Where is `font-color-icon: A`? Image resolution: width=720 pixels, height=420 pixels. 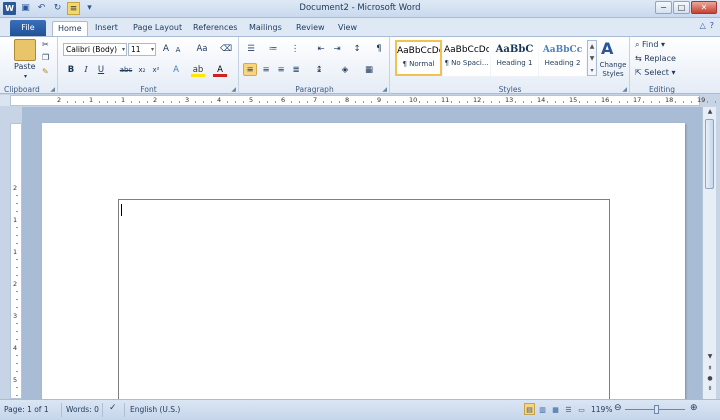 font-color-icon: A is located at coordinates (220, 70).